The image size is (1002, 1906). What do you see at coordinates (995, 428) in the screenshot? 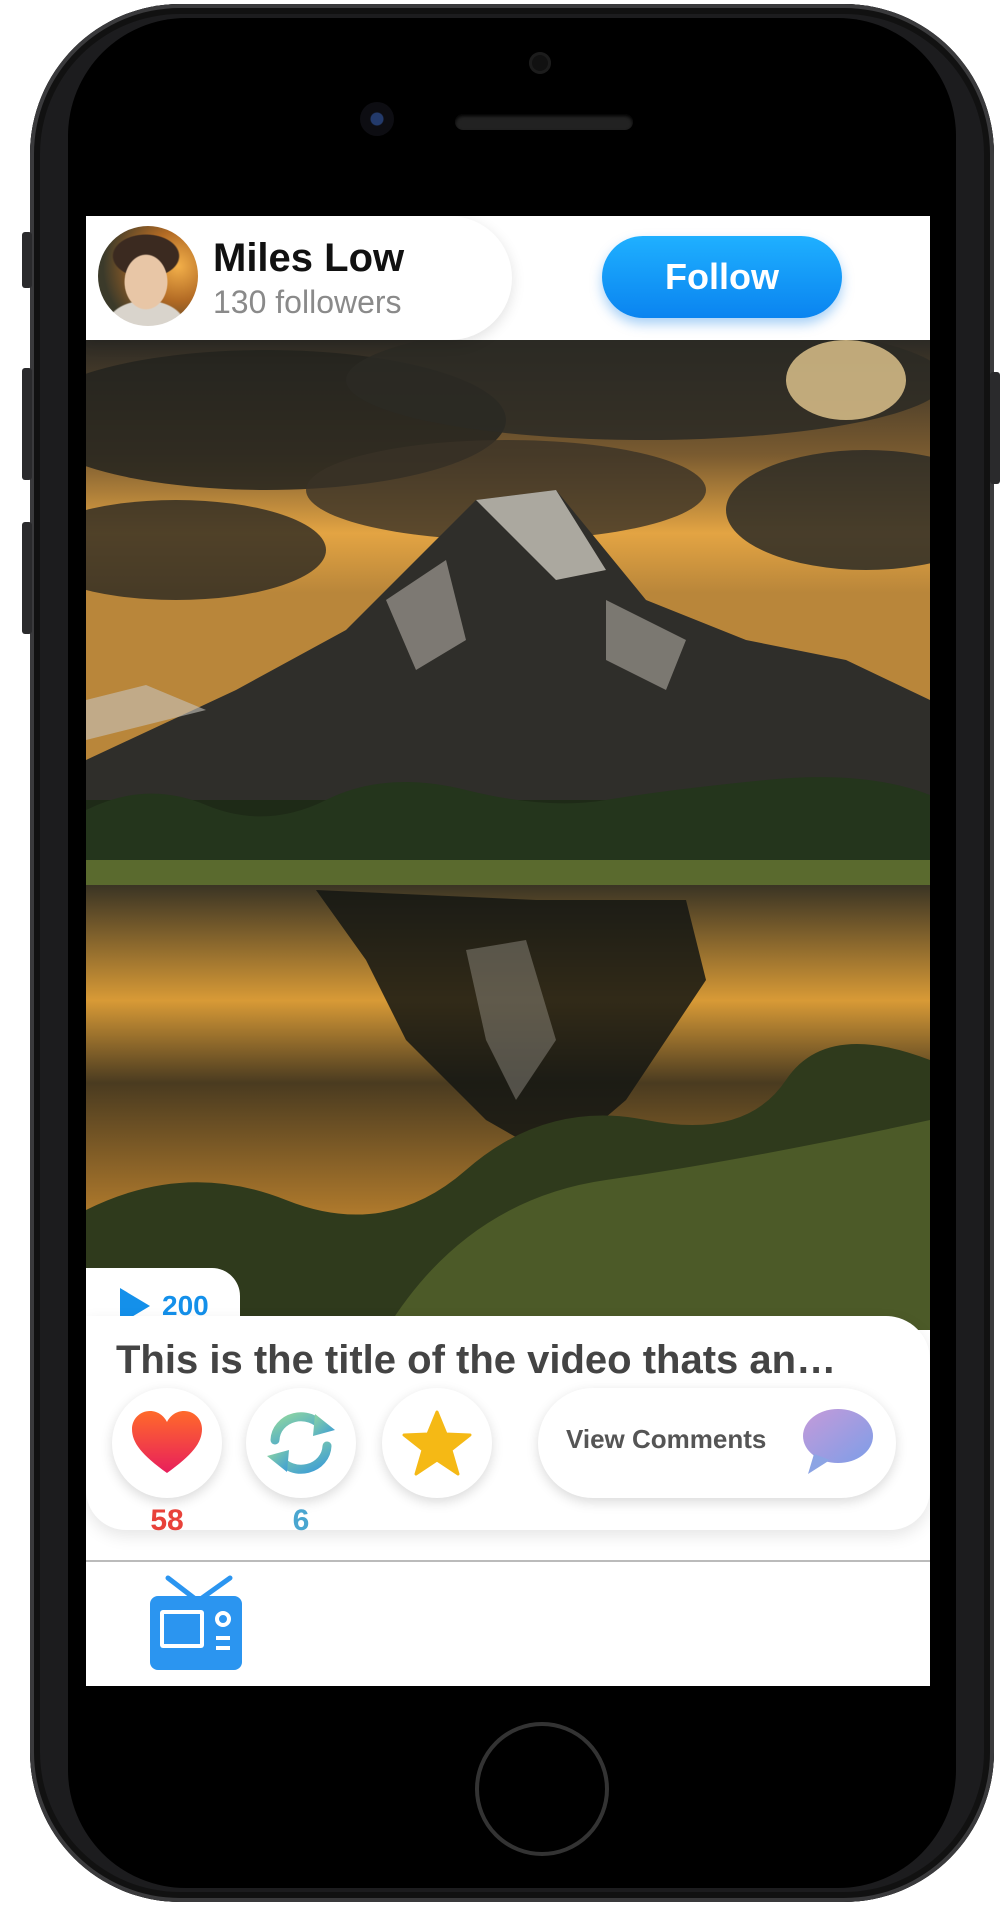
I see `power-button` at bounding box center [995, 428].